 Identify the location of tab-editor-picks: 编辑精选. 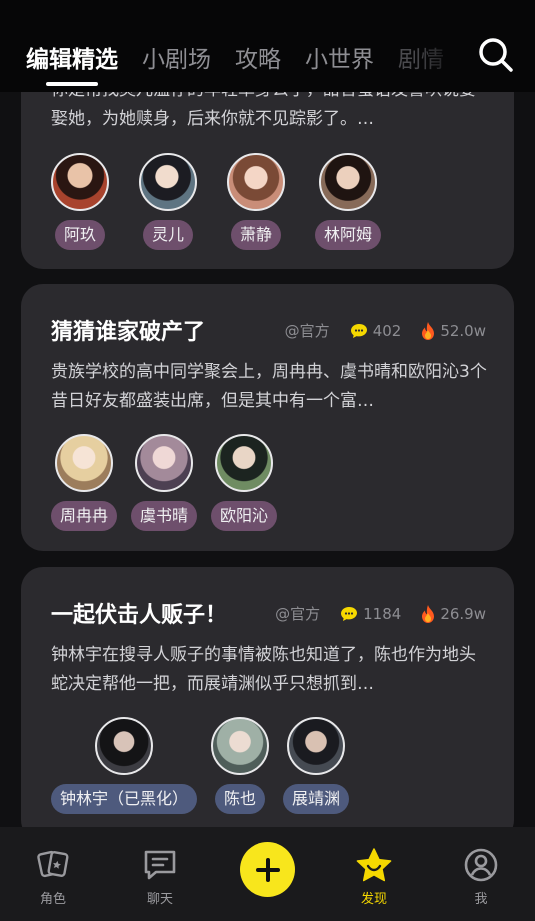
(72, 63).